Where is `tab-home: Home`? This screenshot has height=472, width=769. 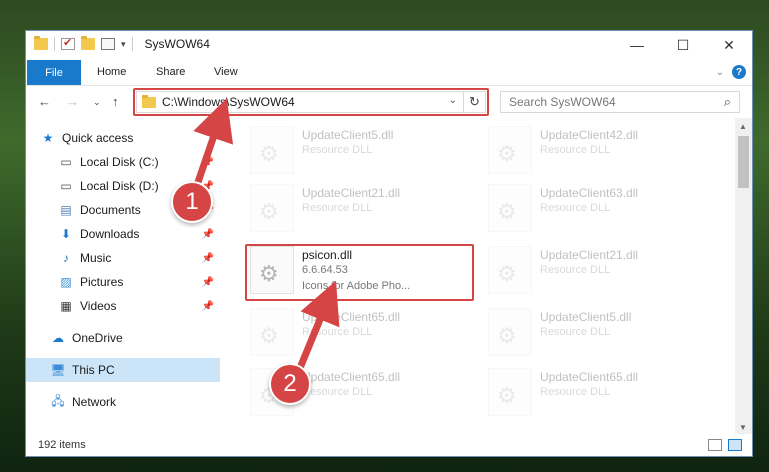
tab-home: Home is located at coordinates (111, 72).